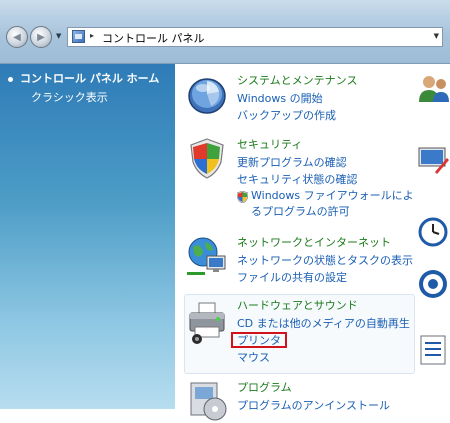 This screenshot has height=423, width=450. I want to click on address-dropdown-icon: ▼, so click(436, 36).